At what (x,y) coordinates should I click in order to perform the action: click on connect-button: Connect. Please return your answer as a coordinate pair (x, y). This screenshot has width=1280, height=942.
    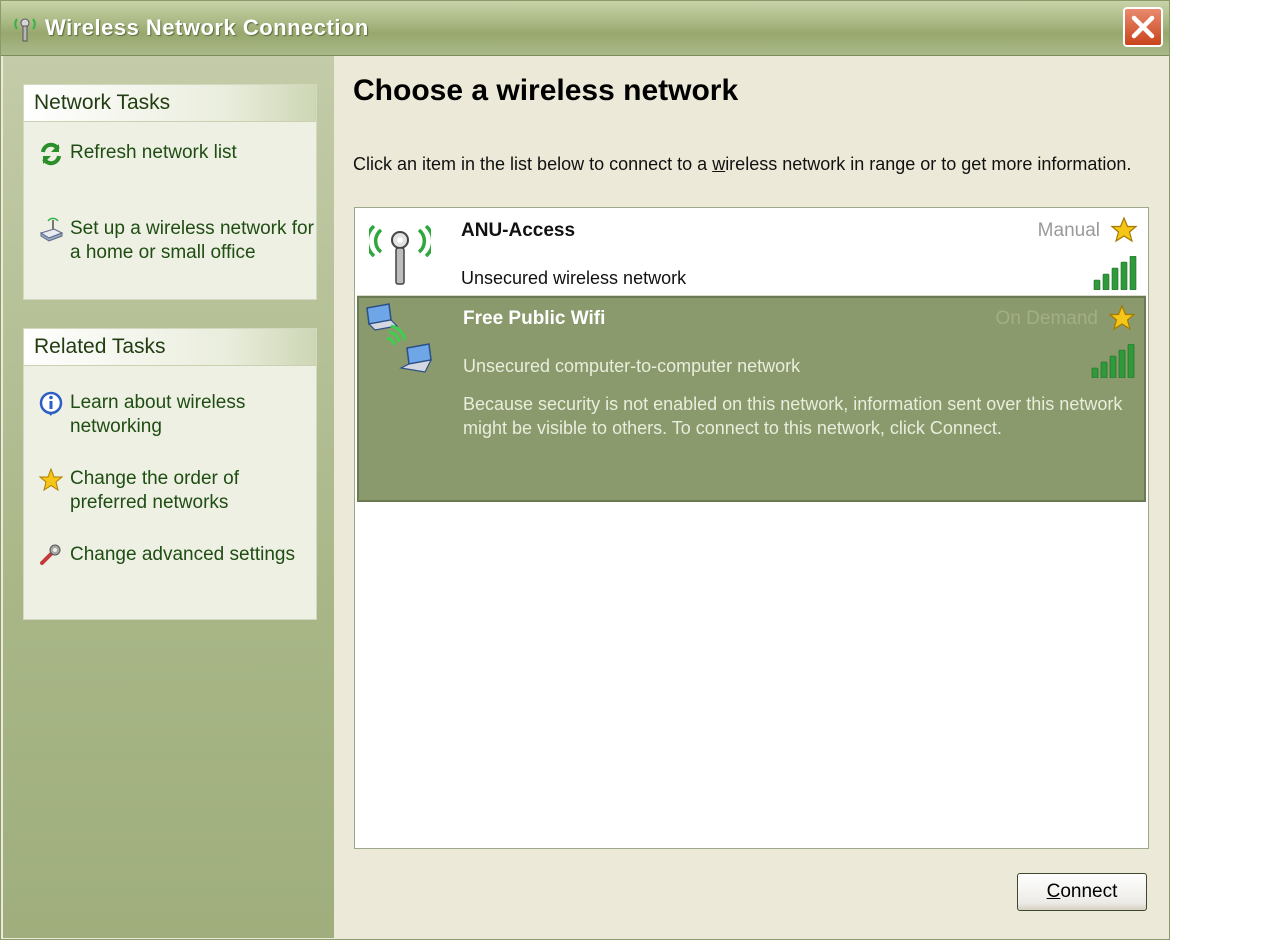
    Looking at the image, I should click on (1082, 892).